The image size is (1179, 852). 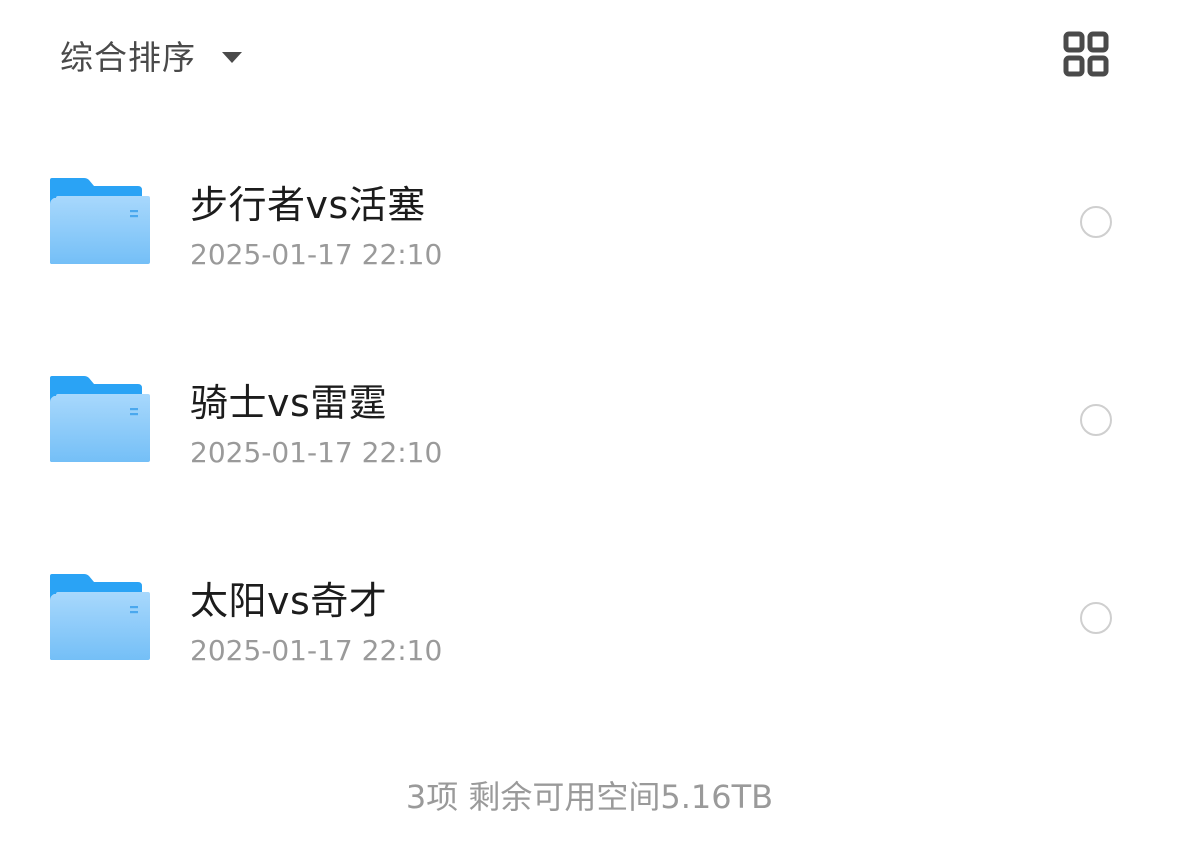 What do you see at coordinates (289, 403) in the screenshot?
I see `file-name: 骑士vs雷霆` at bounding box center [289, 403].